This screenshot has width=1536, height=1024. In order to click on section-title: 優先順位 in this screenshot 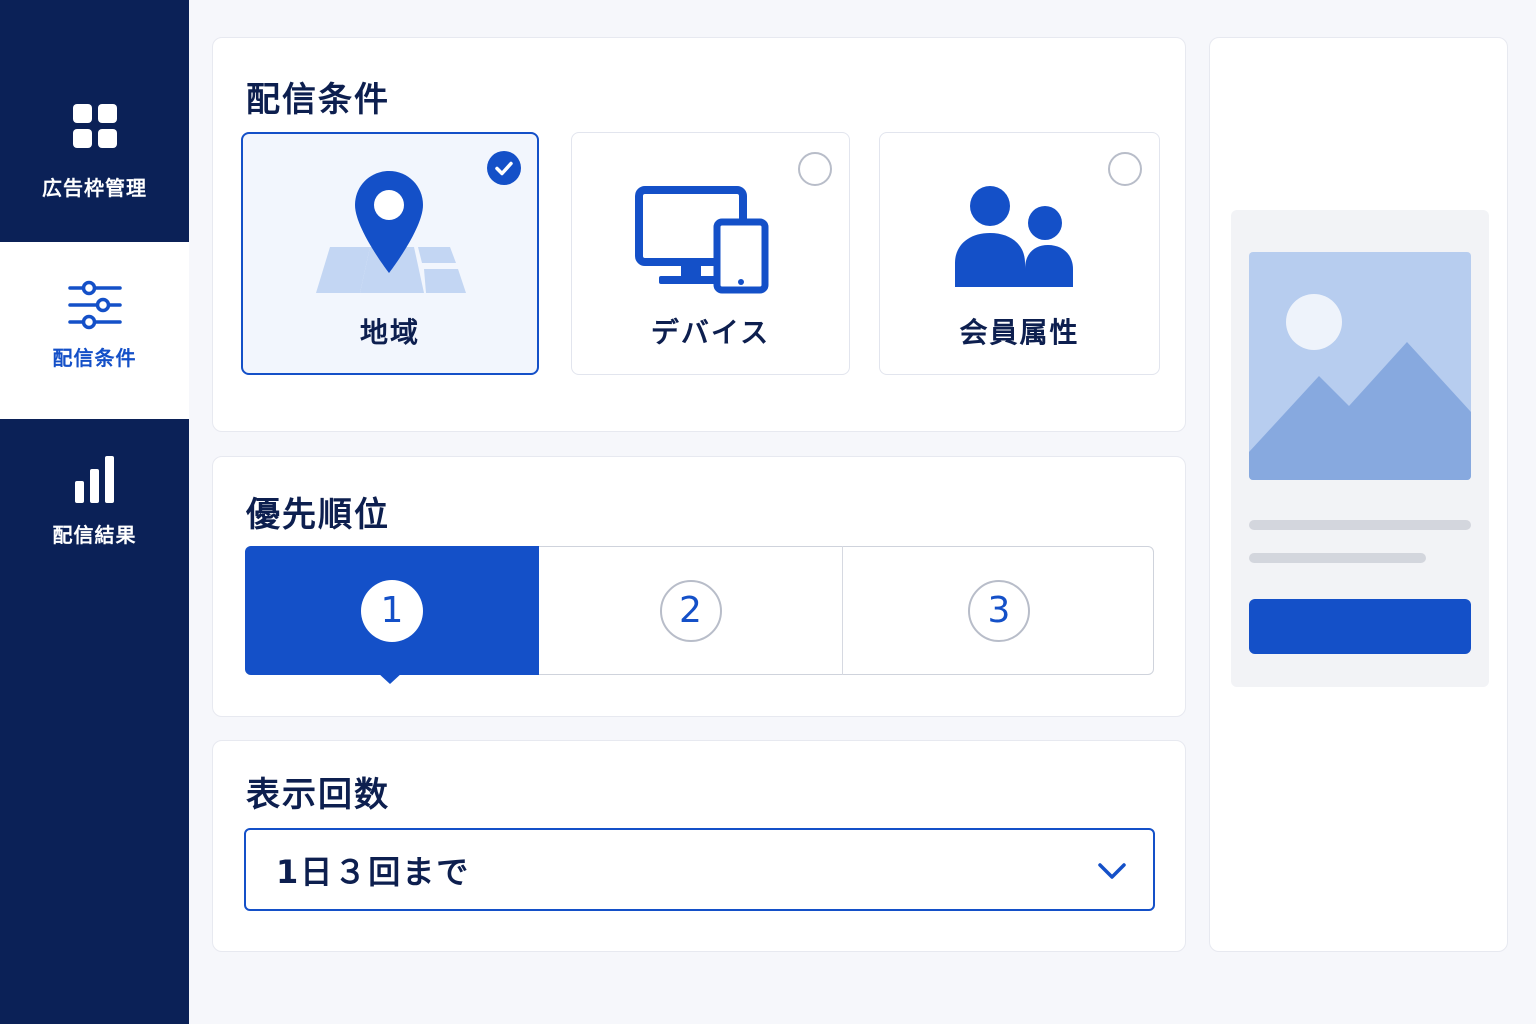, I will do `click(318, 515)`.